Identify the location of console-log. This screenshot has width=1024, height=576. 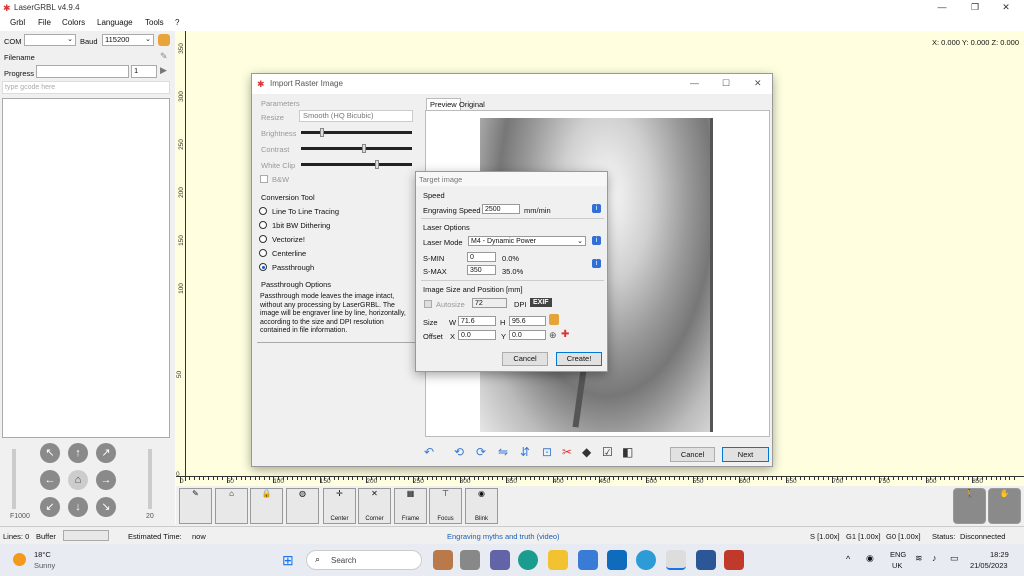
(86, 268).